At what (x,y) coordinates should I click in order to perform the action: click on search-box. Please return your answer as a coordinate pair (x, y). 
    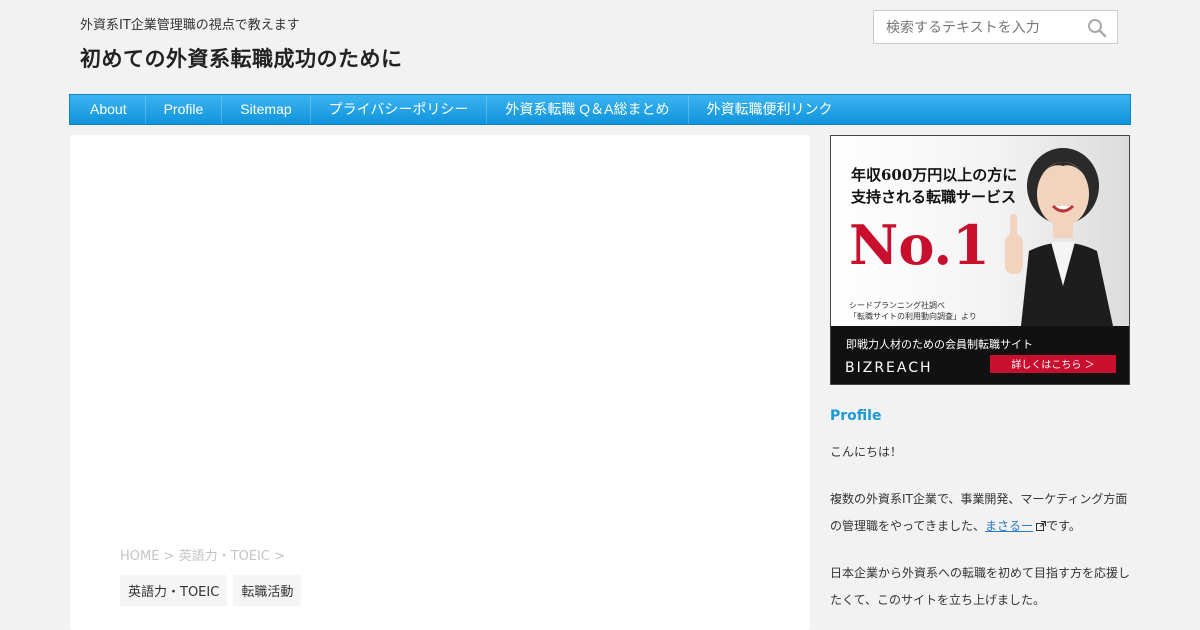
    Looking at the image, I should click on (995, 27).